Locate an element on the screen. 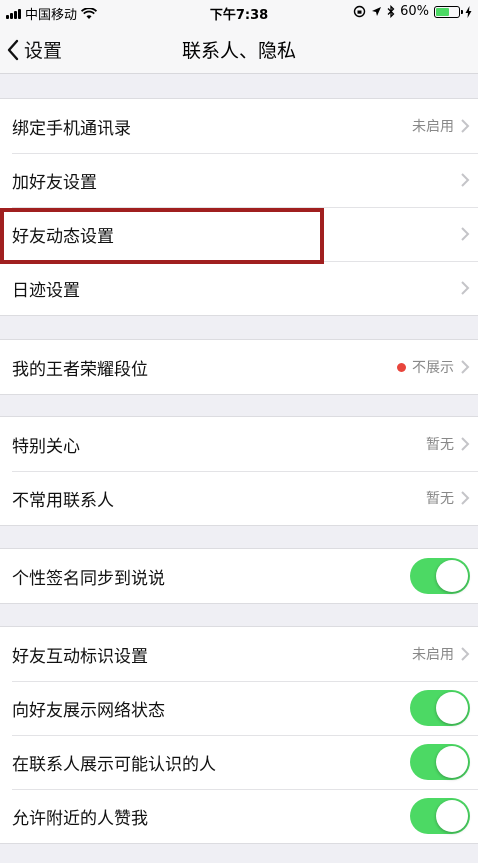  bluetooth-icon is located at coordinates (391, 11).